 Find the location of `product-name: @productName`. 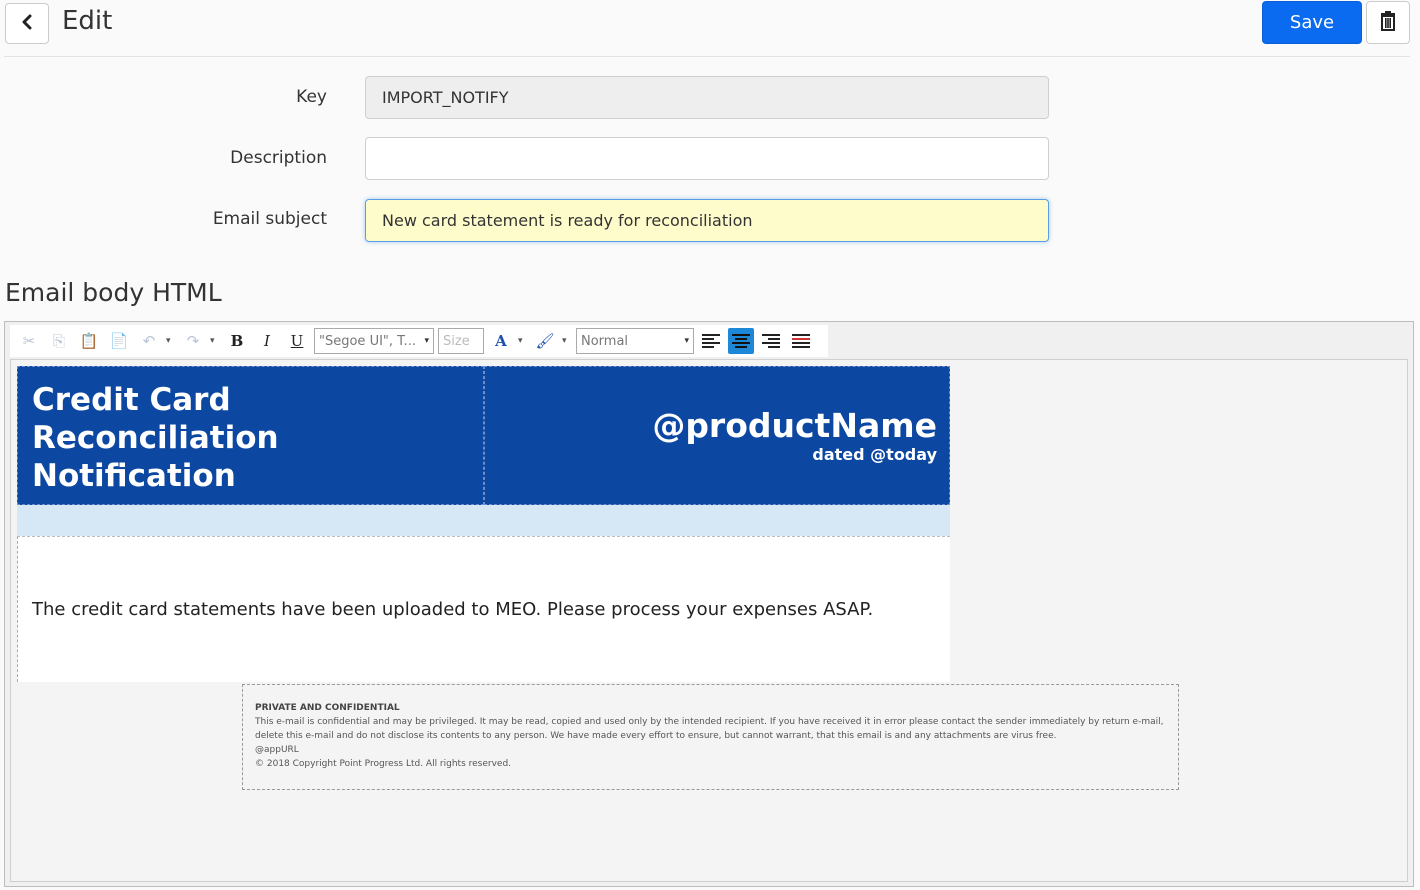

product-name: @productName is located at coordinates (794, 425).